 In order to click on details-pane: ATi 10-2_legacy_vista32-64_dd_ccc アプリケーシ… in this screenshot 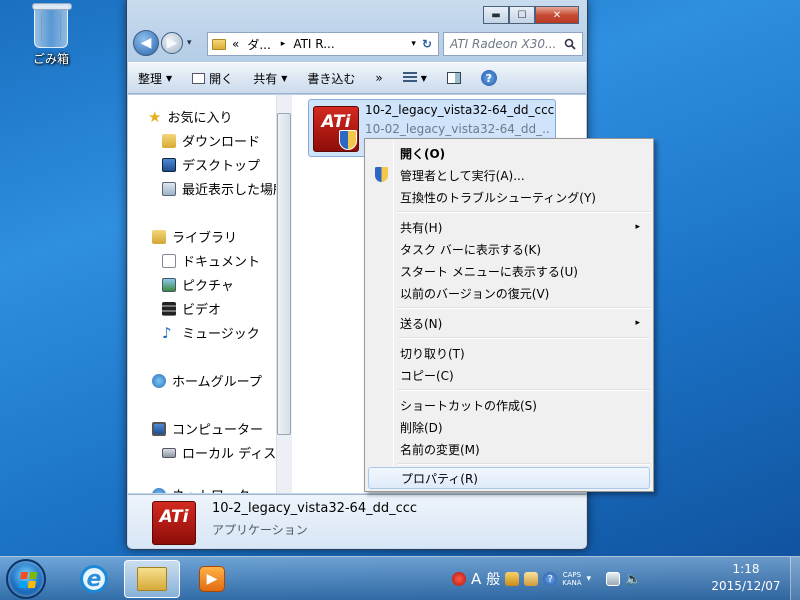, I will do `click(357, 521)`.